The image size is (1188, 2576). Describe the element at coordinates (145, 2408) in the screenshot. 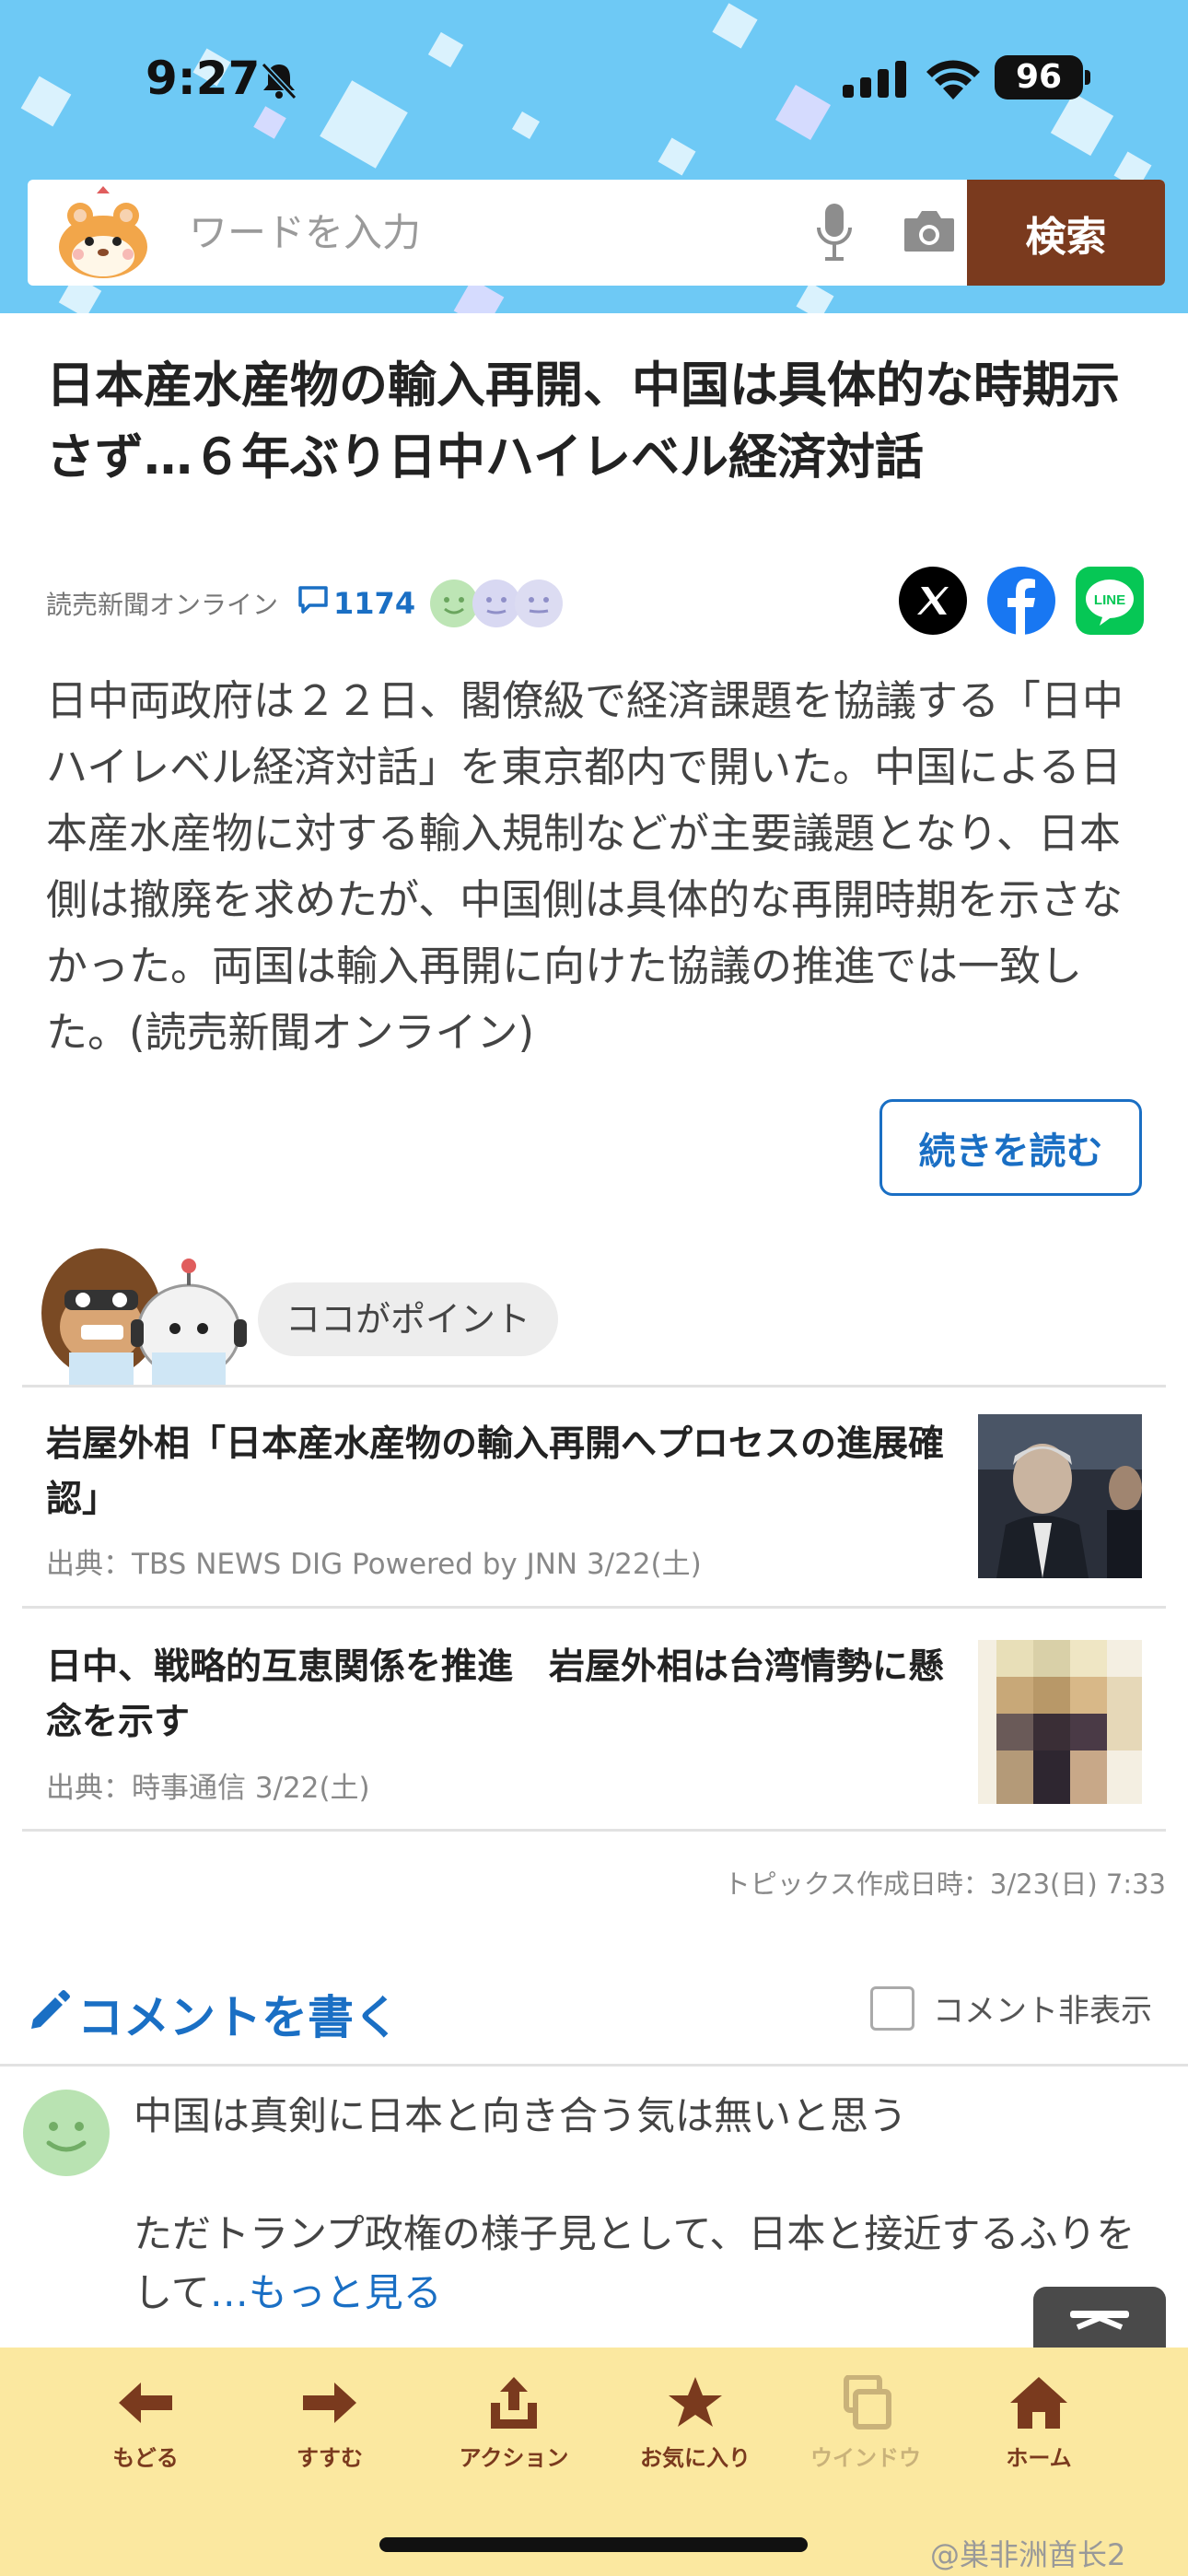

I see `arrow-left-icon` at that location.